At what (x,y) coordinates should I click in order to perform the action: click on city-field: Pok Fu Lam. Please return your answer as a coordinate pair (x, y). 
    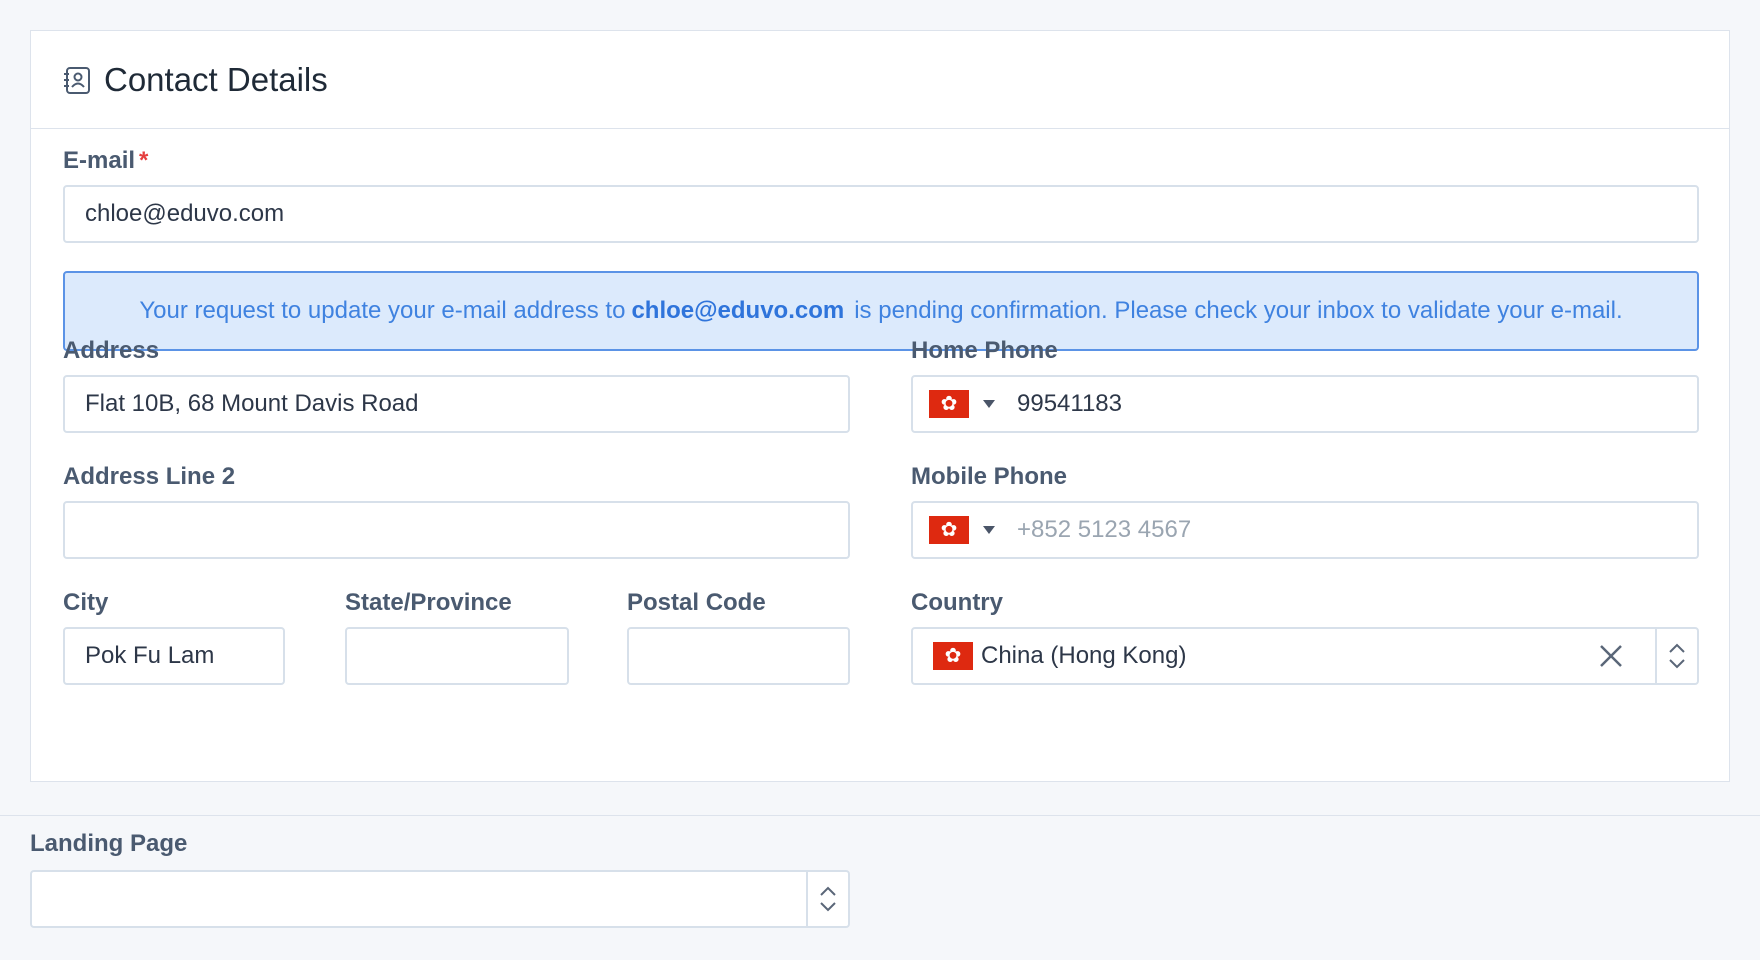
    Looking at the image, I should click on (174, 656).